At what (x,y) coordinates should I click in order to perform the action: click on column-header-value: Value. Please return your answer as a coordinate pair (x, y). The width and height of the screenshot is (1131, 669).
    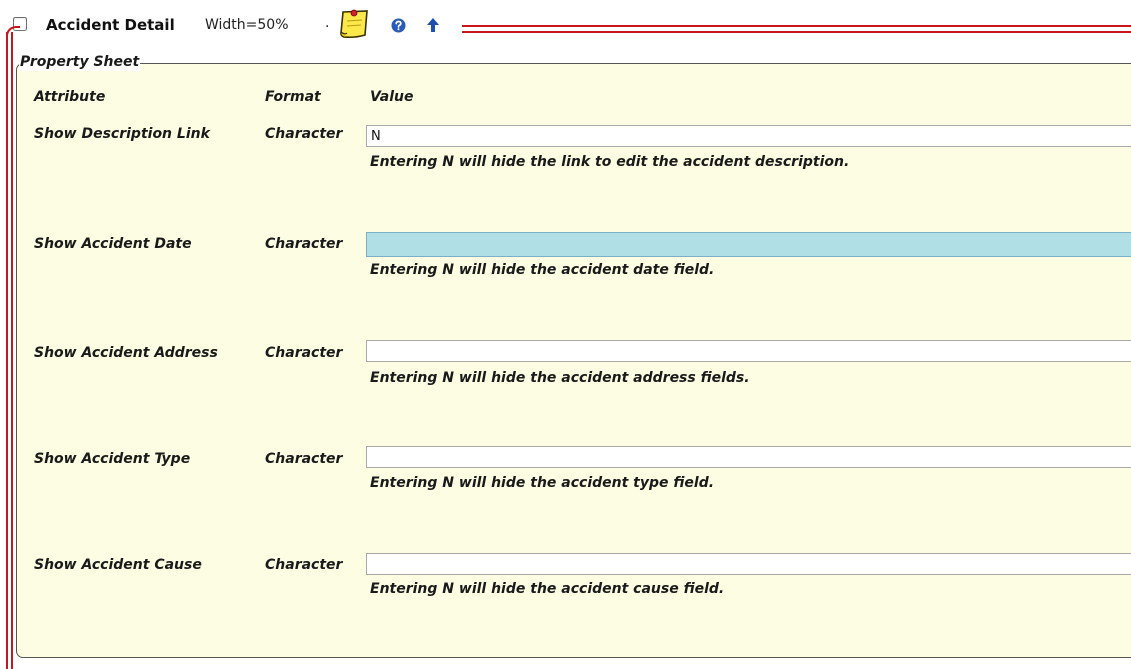
    Looking at the image, I should click on (392, 97).